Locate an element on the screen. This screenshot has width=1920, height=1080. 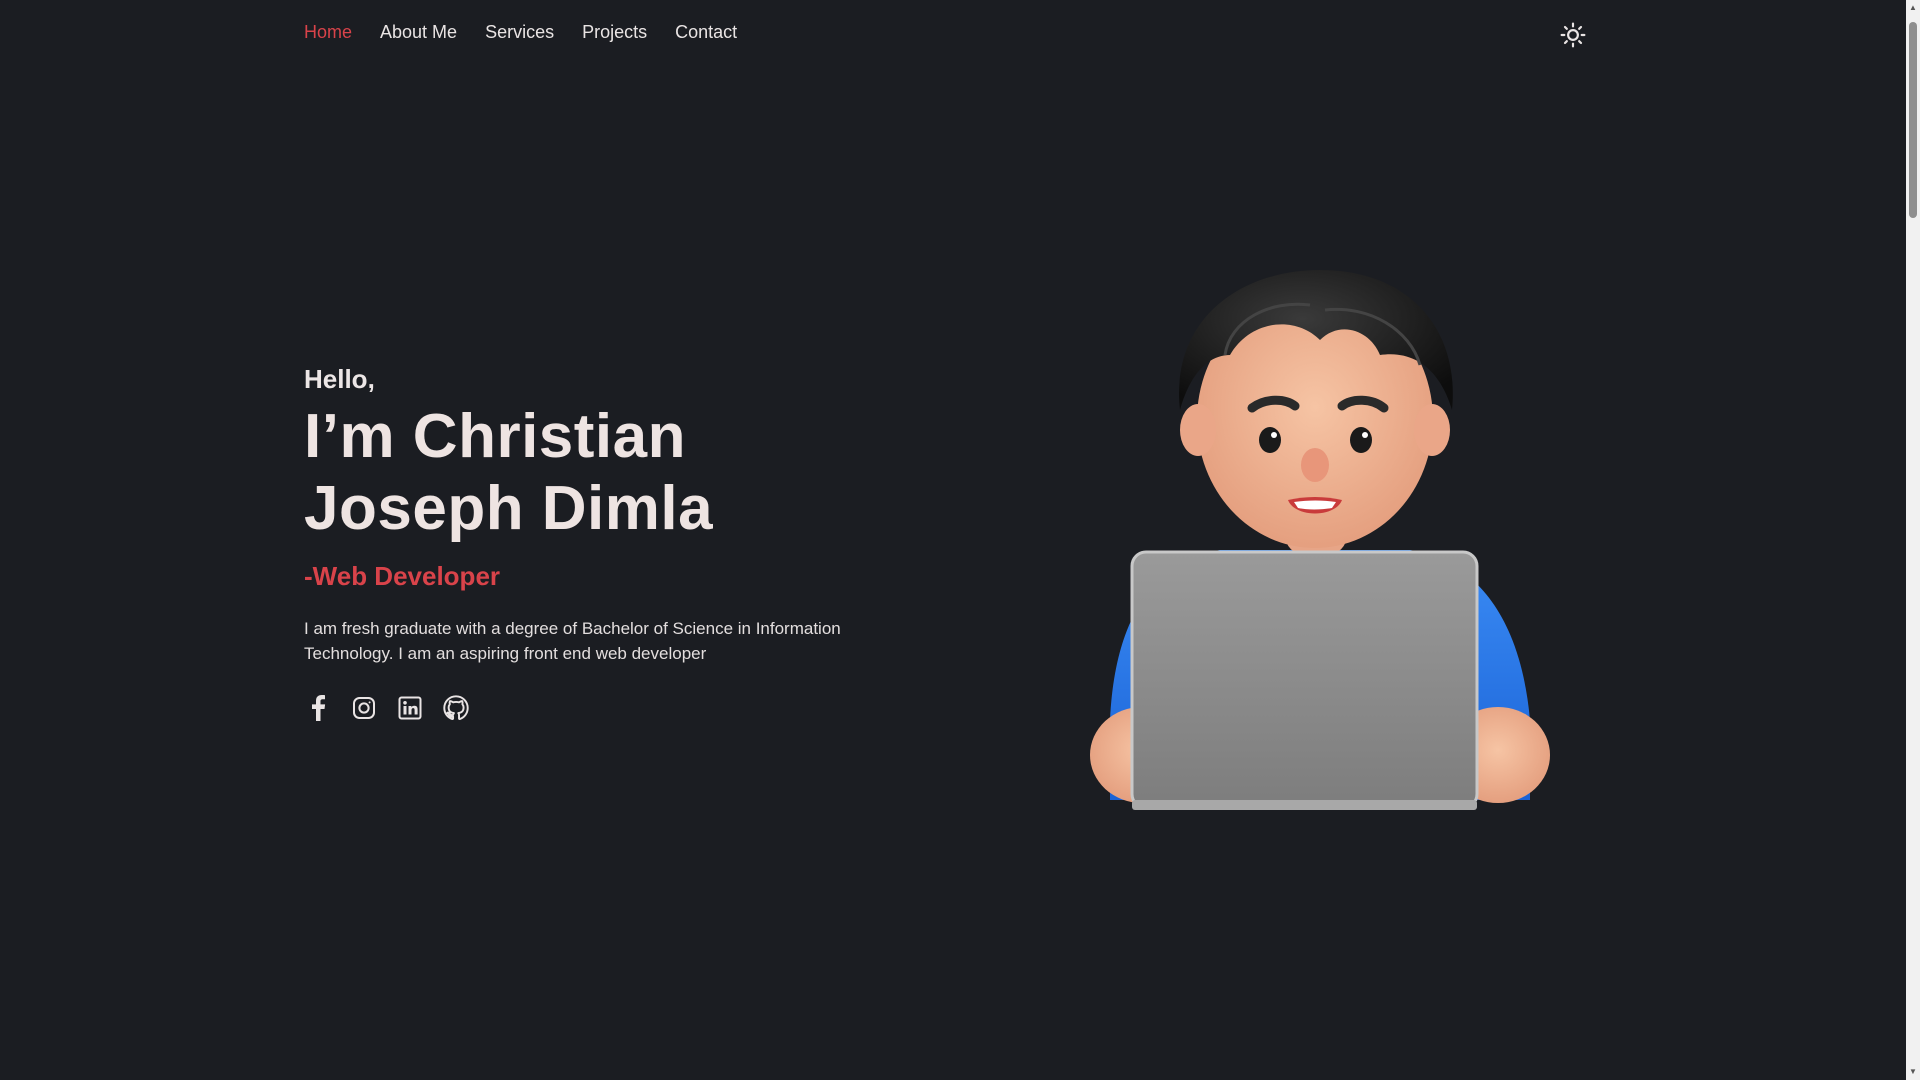
page-scrollbar: ▲ ▼ is located at coordinates (1913, 540).